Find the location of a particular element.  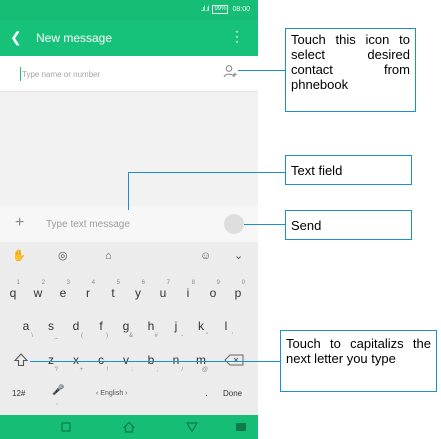

key-label: t is located at coordinates (113, 293).